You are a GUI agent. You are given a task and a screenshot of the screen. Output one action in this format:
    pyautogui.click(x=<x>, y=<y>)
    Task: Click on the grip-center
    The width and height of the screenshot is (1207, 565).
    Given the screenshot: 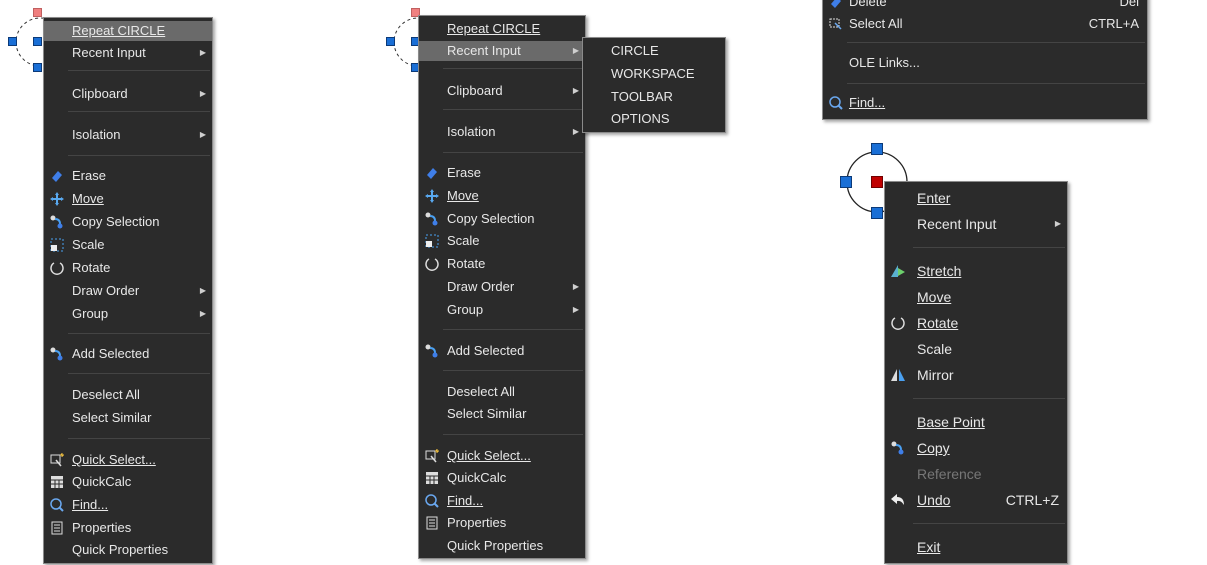 What is the action you would take?
    pyautogui.click(x=37, y=41)
    